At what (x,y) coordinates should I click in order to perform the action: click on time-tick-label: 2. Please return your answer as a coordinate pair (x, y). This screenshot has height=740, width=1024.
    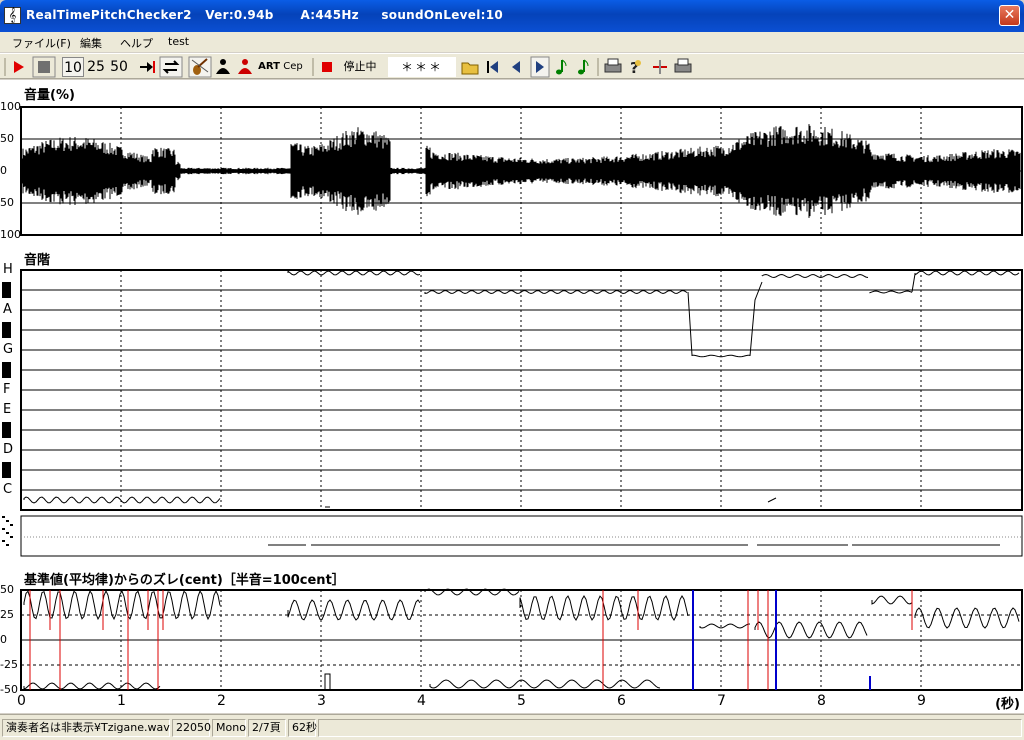
    Looking at the image, I should click on (221, 701).